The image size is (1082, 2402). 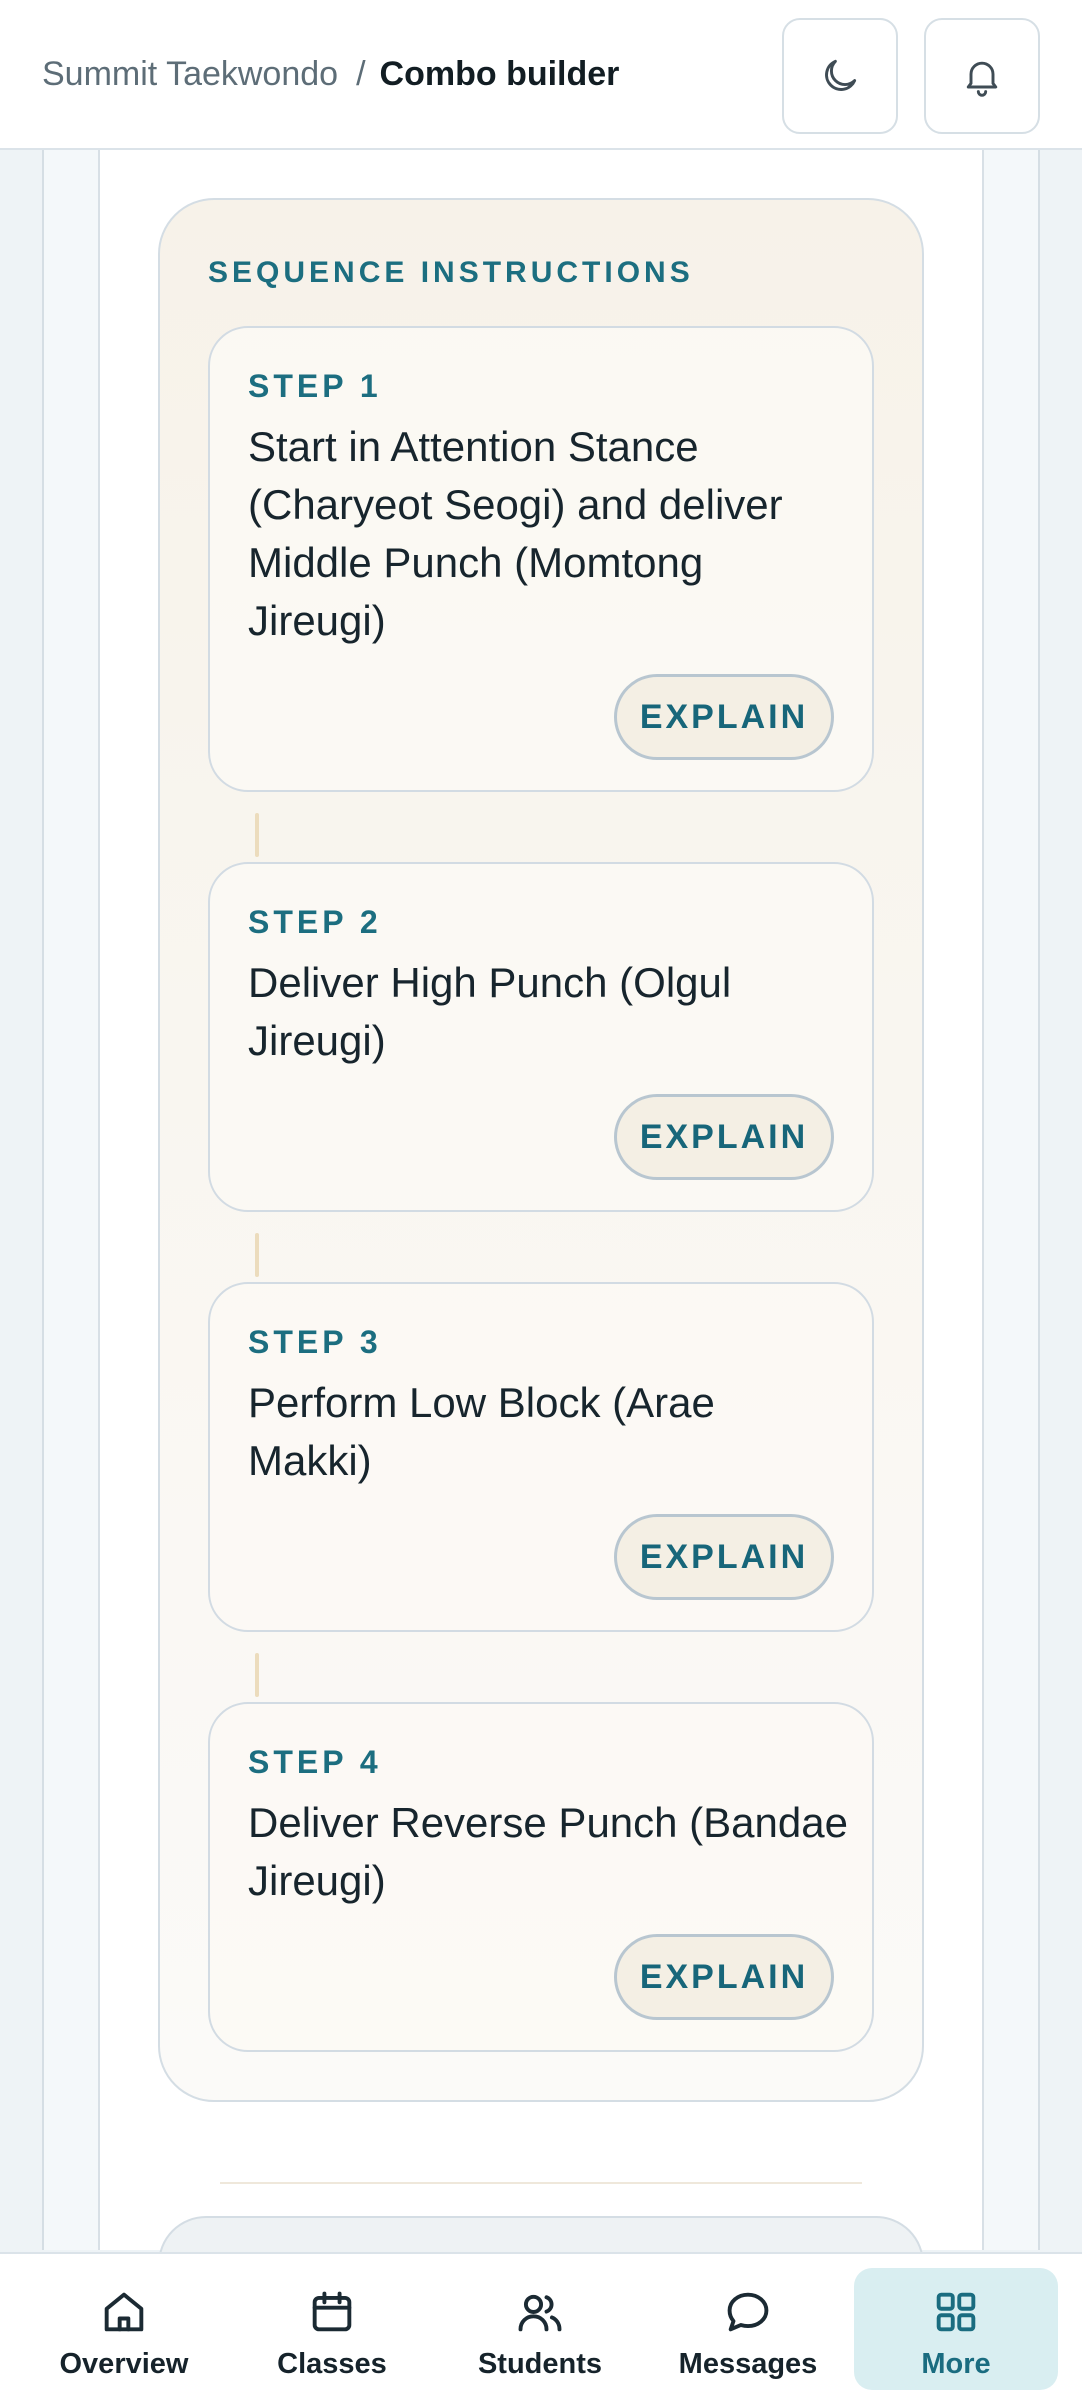 I want to click on home-icon, so click(x=124, y=2312).